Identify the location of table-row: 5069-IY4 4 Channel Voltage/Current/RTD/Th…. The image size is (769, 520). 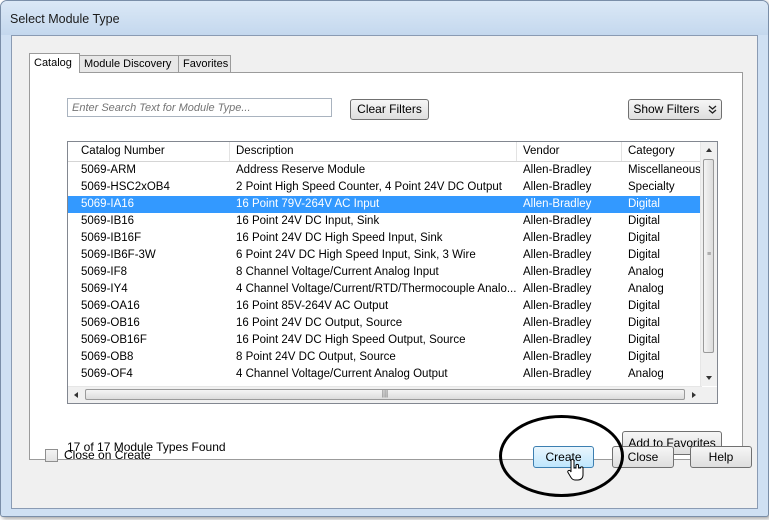
(385, 289).